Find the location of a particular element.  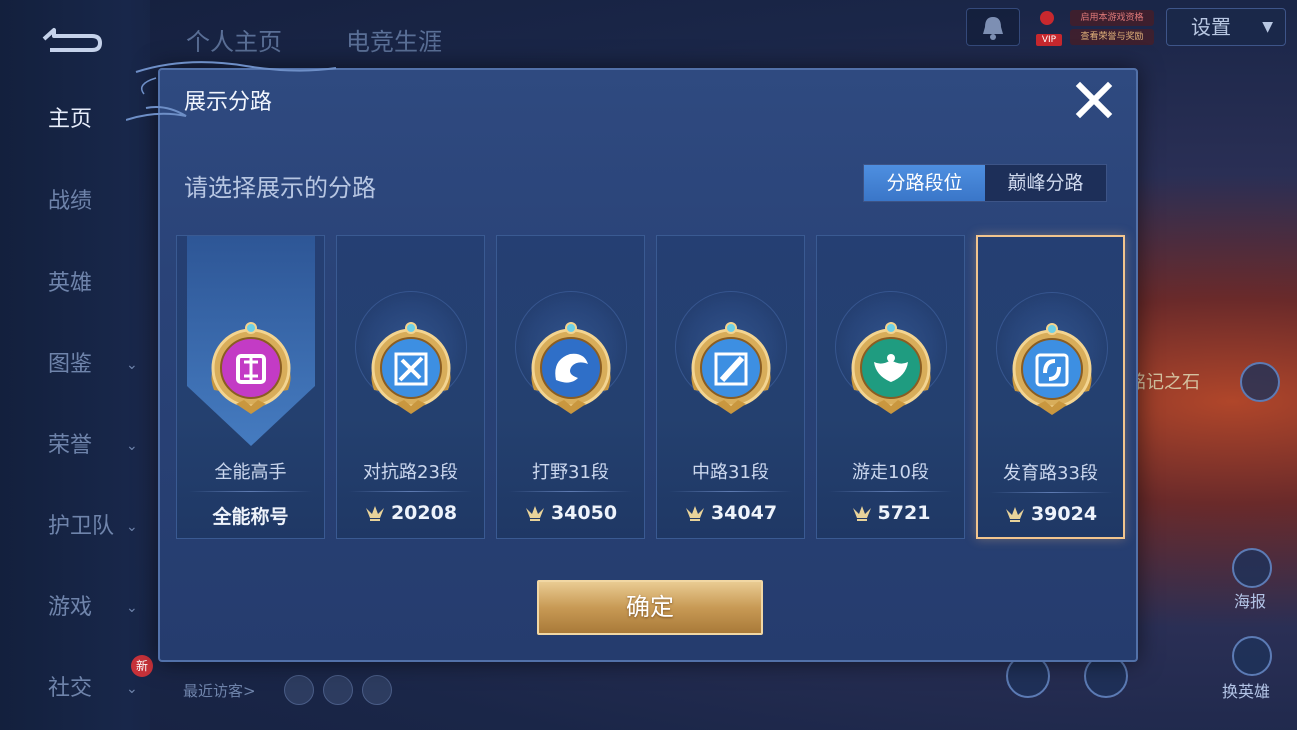

lane-score: 34050 is located at coordinates (570, 513).